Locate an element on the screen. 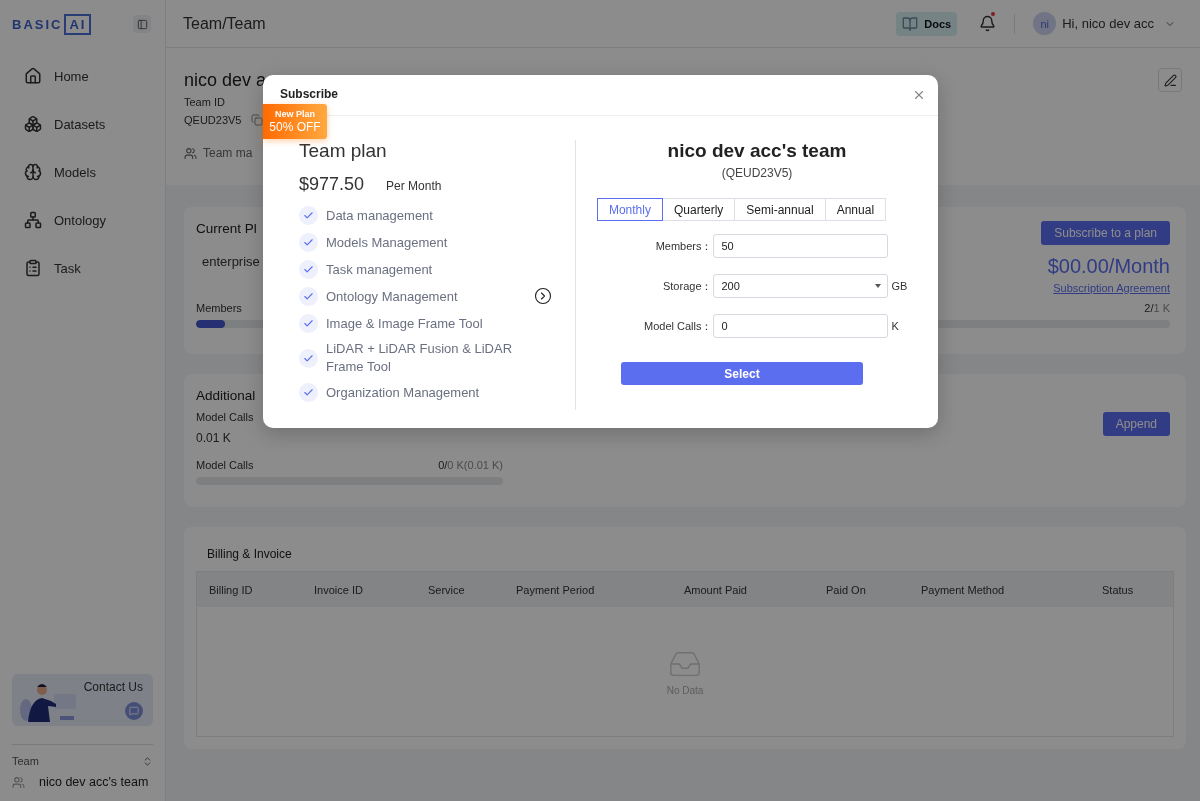 The image size is (1200, 801). feature-text: Image & Image Frame Tool is located at coordinates (404, 323).